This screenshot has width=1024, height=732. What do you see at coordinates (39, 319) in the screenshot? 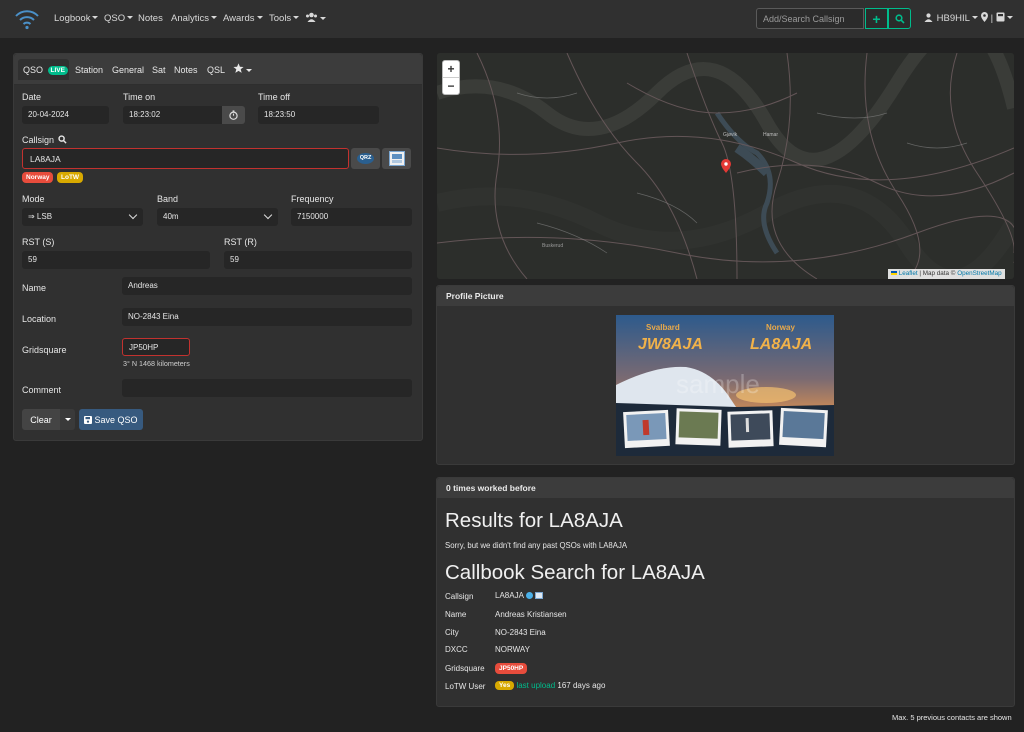
I see `location-label: Location` at bounding box center [39, 319].